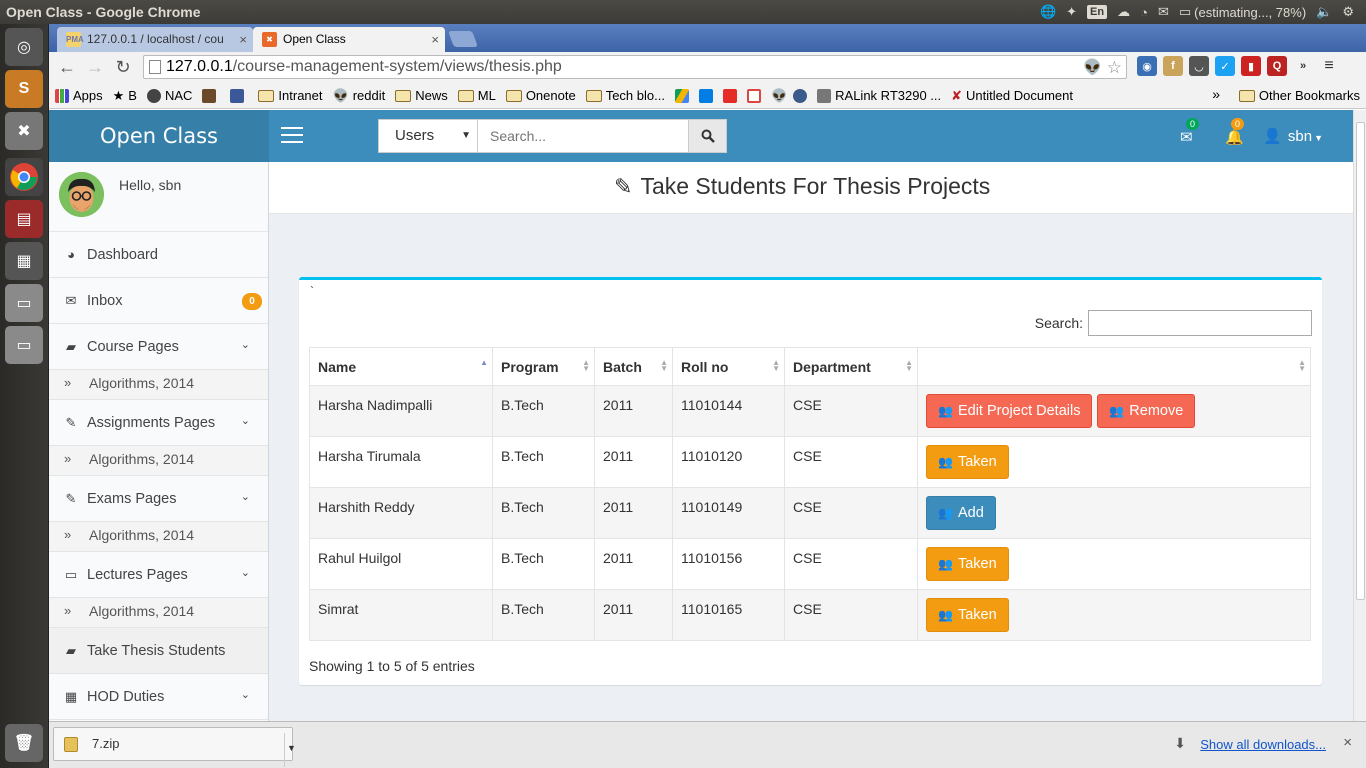  I want to click on system-settings-icon: ✖, so click(24, 131).